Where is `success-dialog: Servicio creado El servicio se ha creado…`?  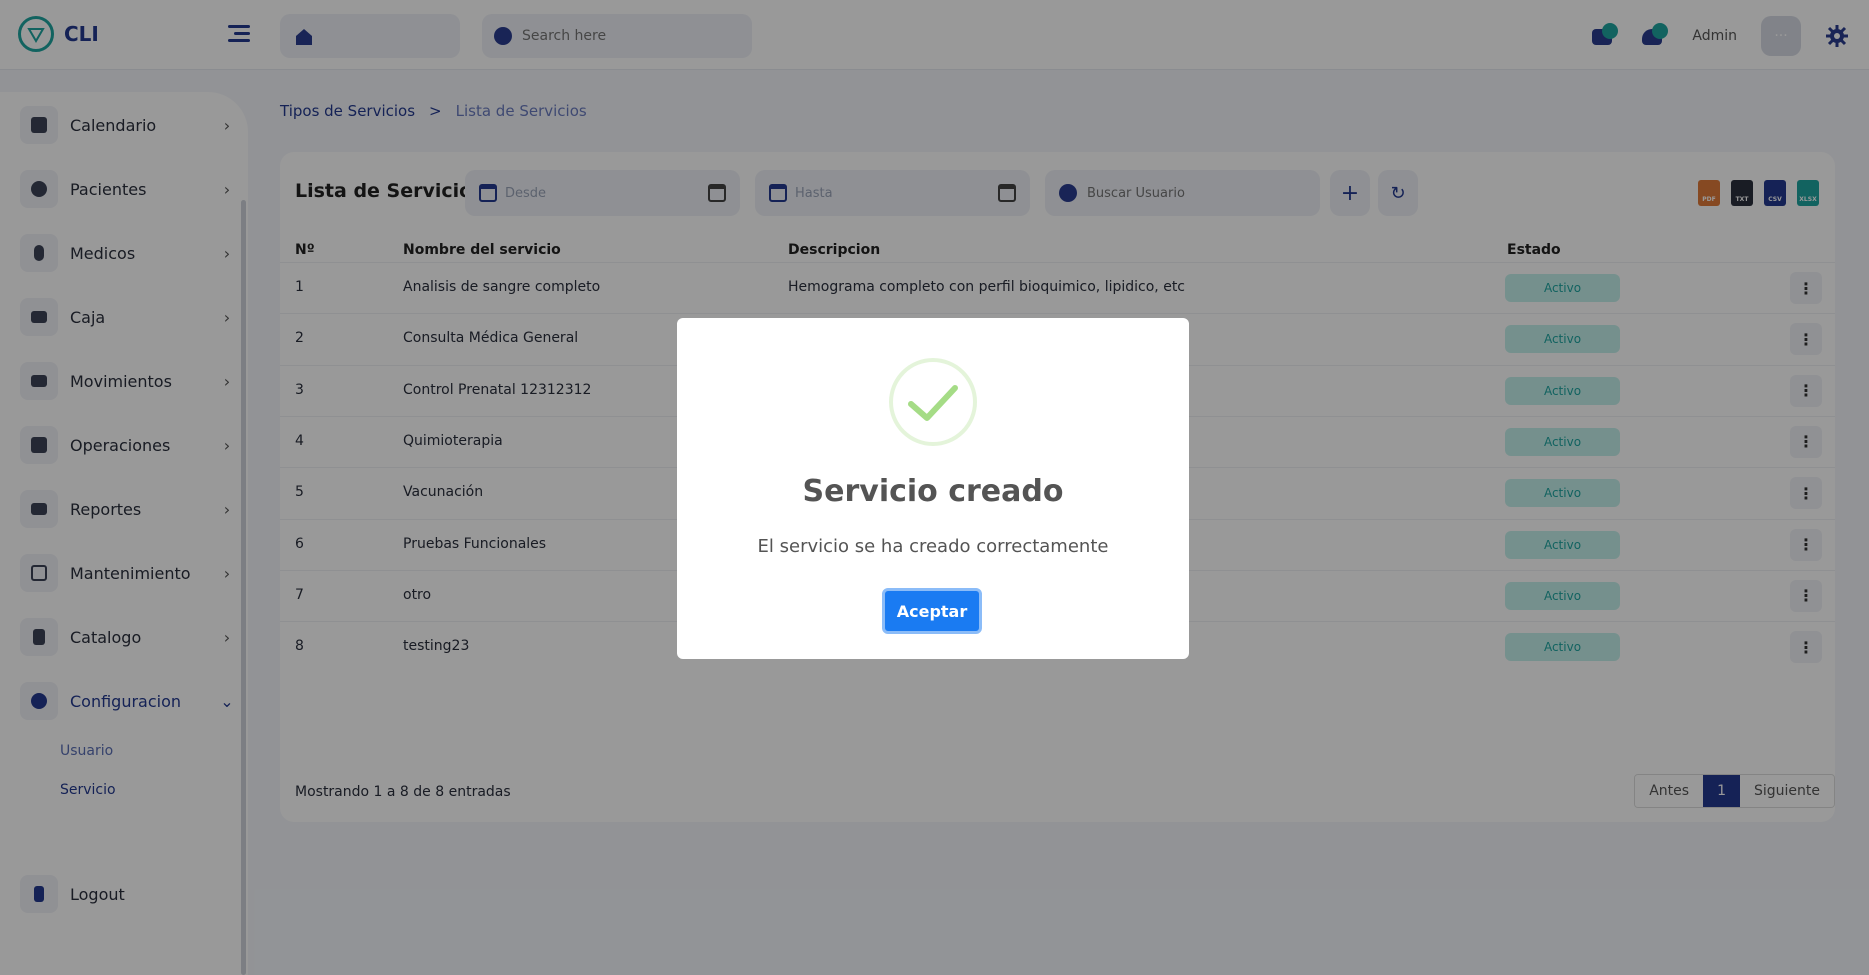
success-dialog: Servicio creado El servicio se ha creado… is located at coordinates (933, 488).